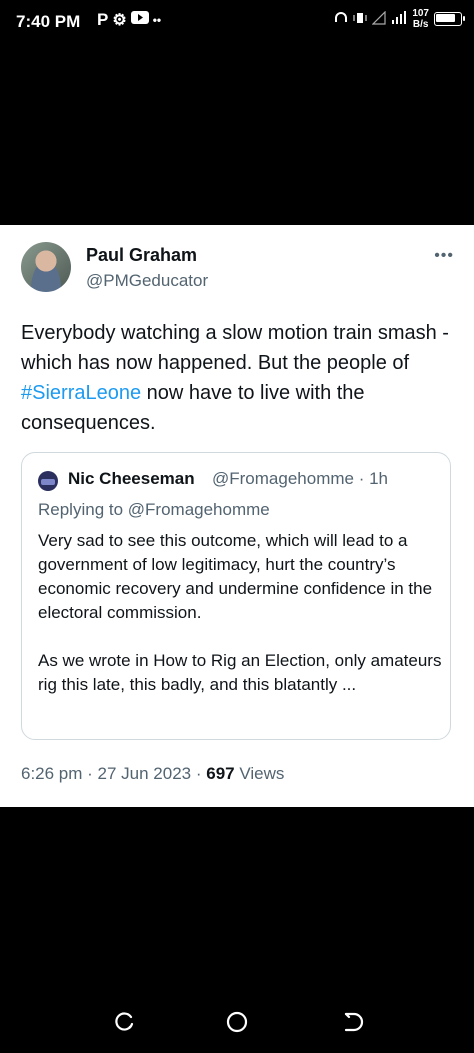 This screenshot has height=1053, width=474. Describe the element at coordinates (129, 20) in the screenshot. I see `notification-icons: P ⚙ ••` at that location.